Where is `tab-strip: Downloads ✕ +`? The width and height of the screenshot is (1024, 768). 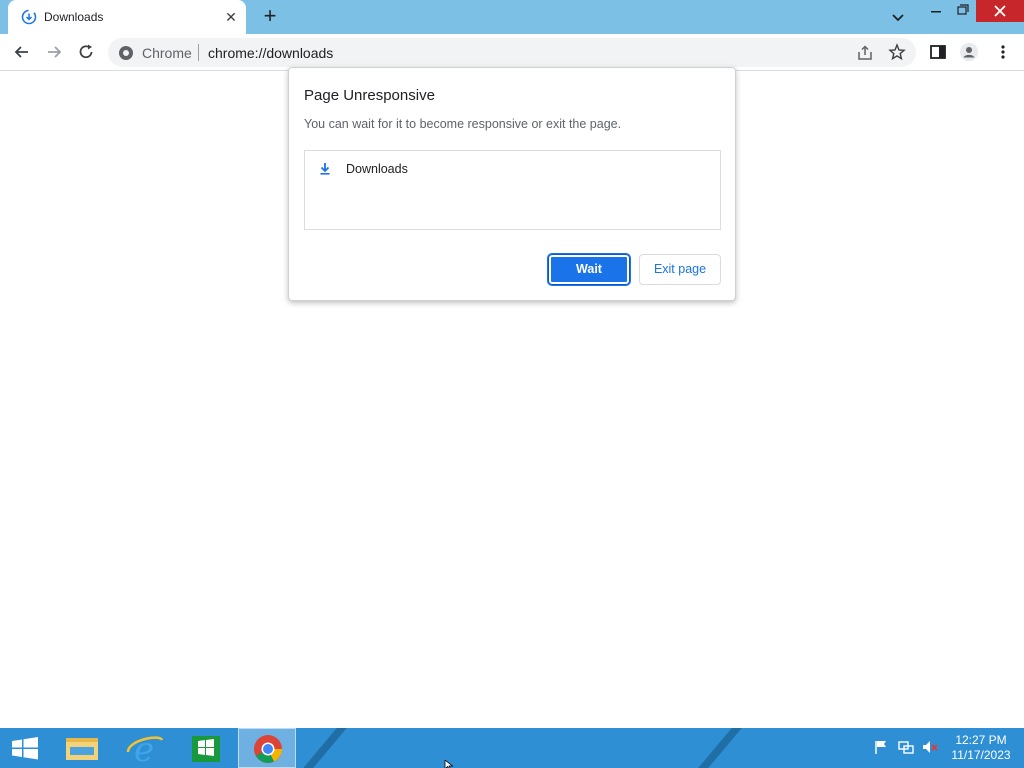
tab-strip: Downloads ✕ + is located at coordinates (512, 17).